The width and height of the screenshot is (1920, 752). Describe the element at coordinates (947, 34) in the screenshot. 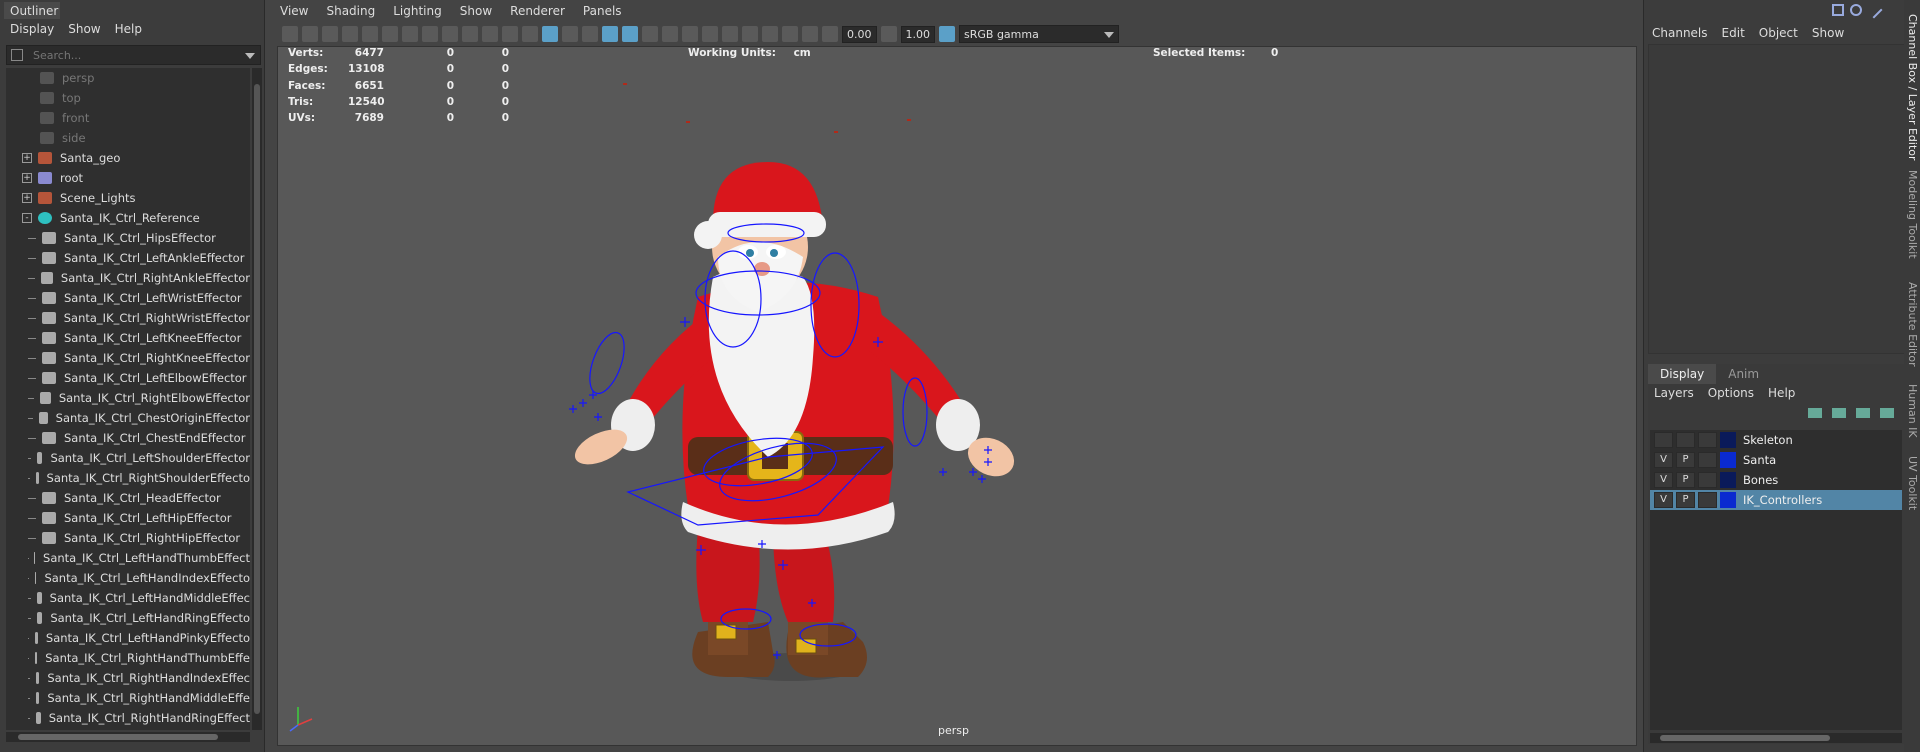

I see `color-management-icon` at that location.